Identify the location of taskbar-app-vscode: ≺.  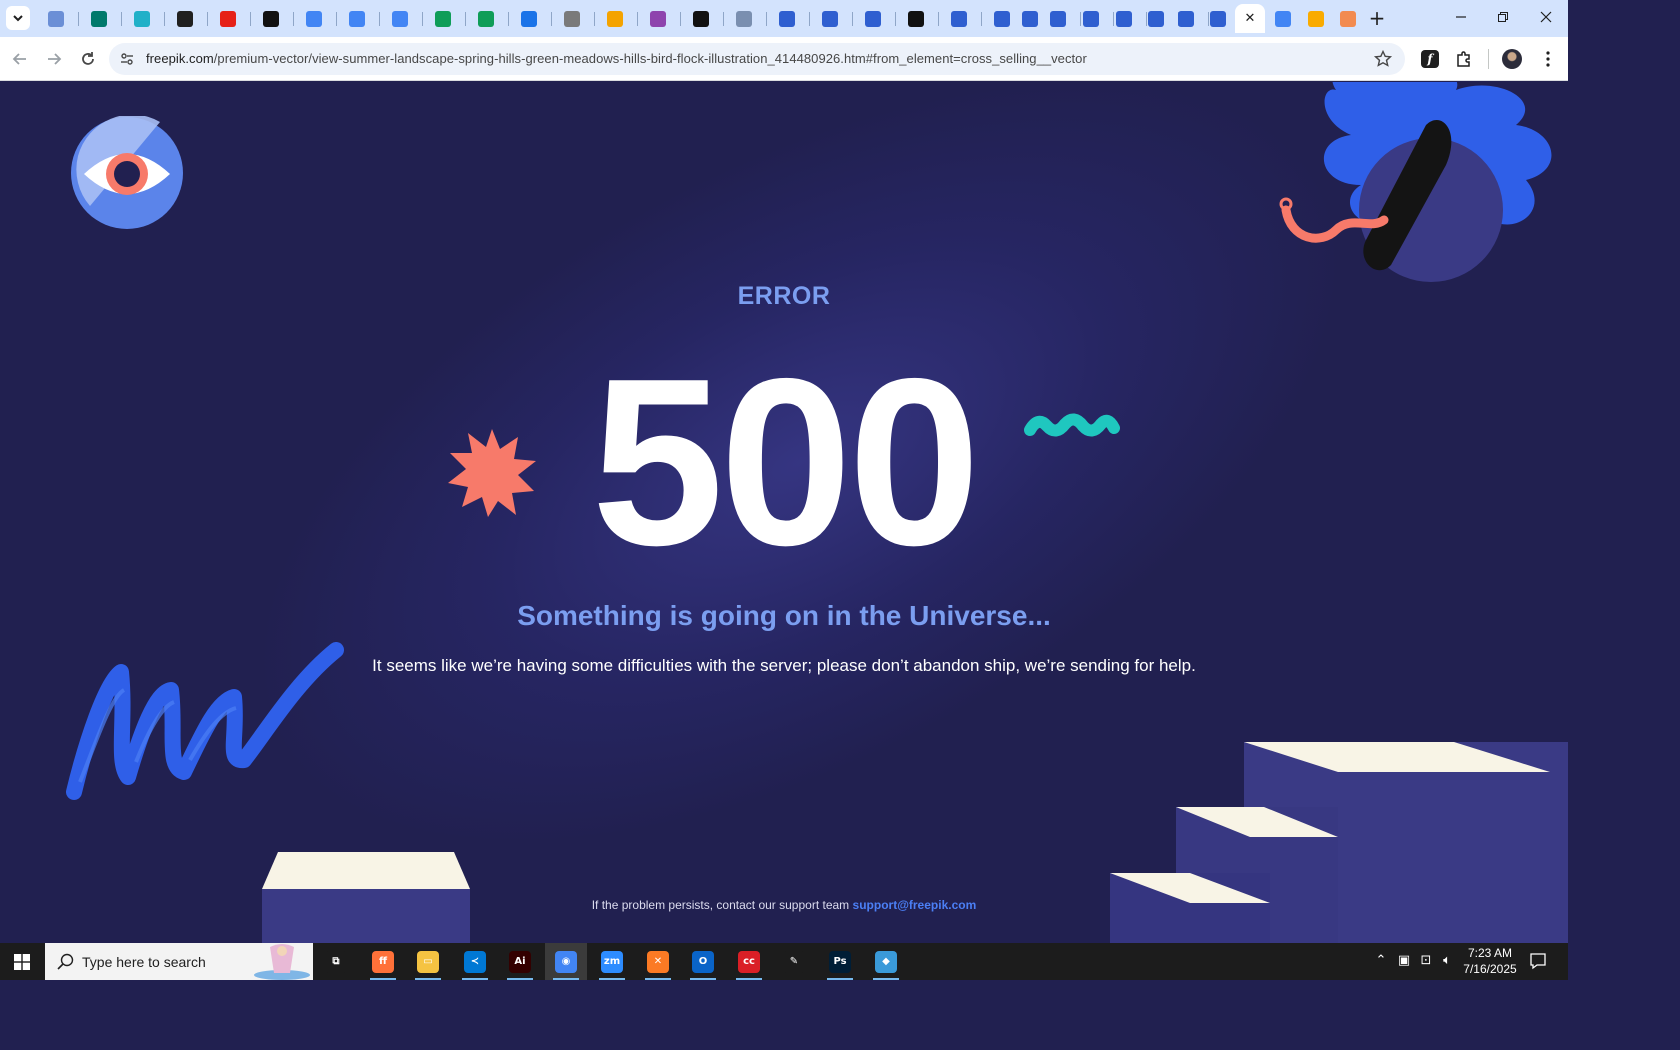
(475, 961).